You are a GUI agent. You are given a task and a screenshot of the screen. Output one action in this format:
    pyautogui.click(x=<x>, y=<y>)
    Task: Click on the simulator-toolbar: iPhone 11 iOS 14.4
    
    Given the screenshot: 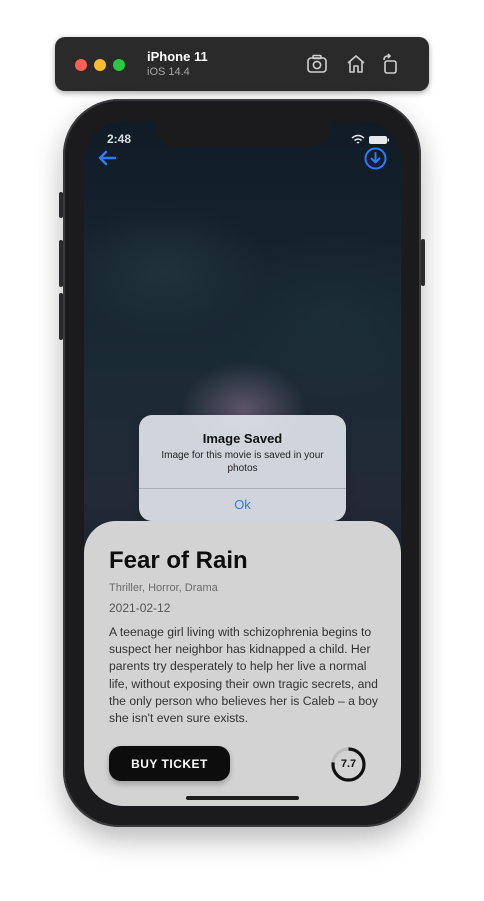 What is the action you would take?
    pyautogui.click(x=242, y=64)
    